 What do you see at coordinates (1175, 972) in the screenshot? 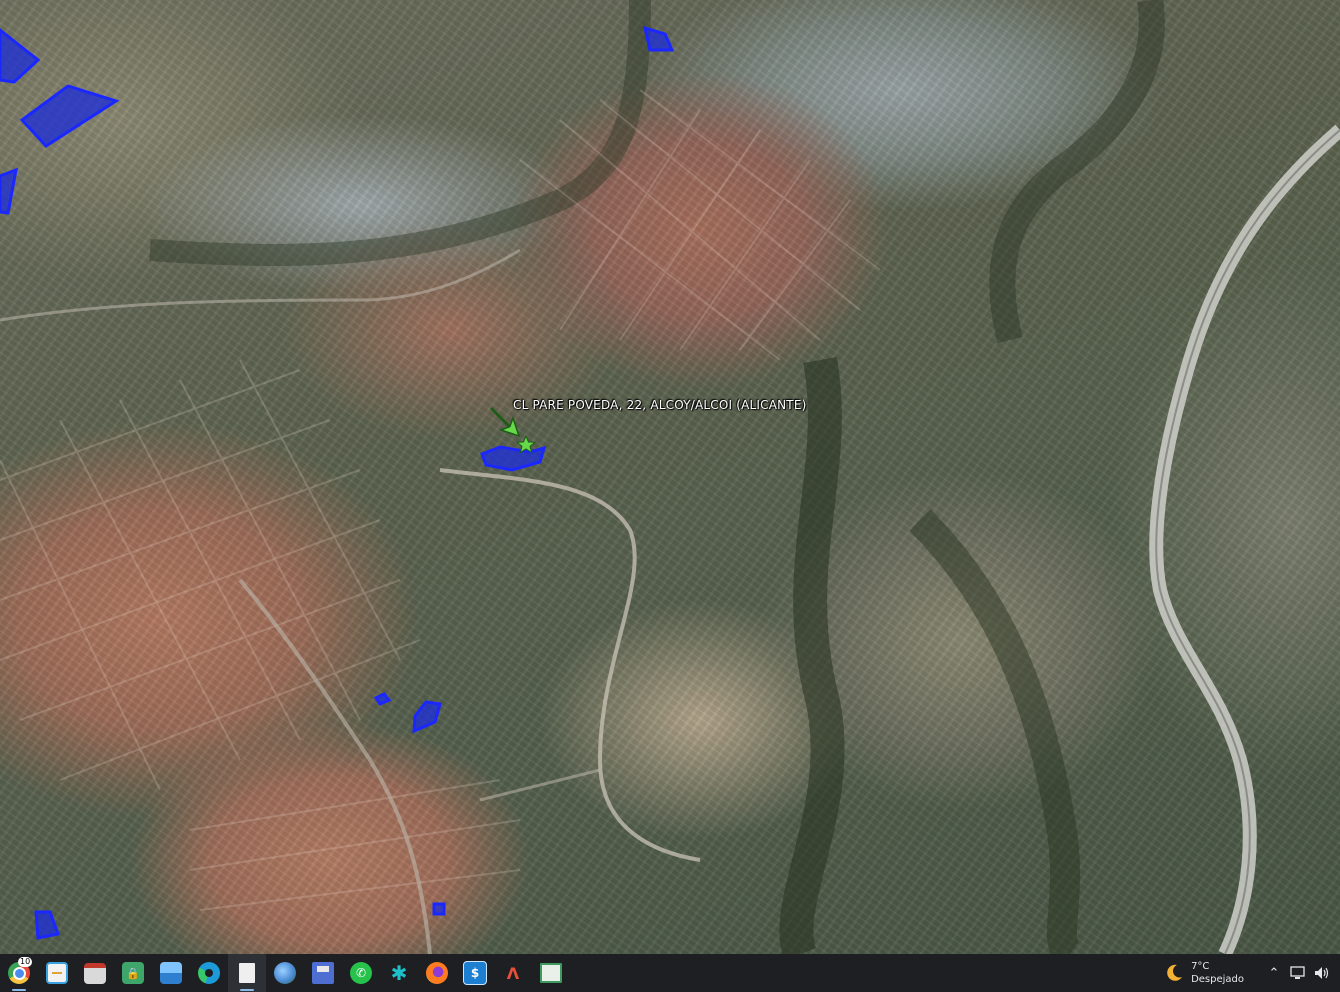
I see `moon-icon` at bounding box center [1175, 972].